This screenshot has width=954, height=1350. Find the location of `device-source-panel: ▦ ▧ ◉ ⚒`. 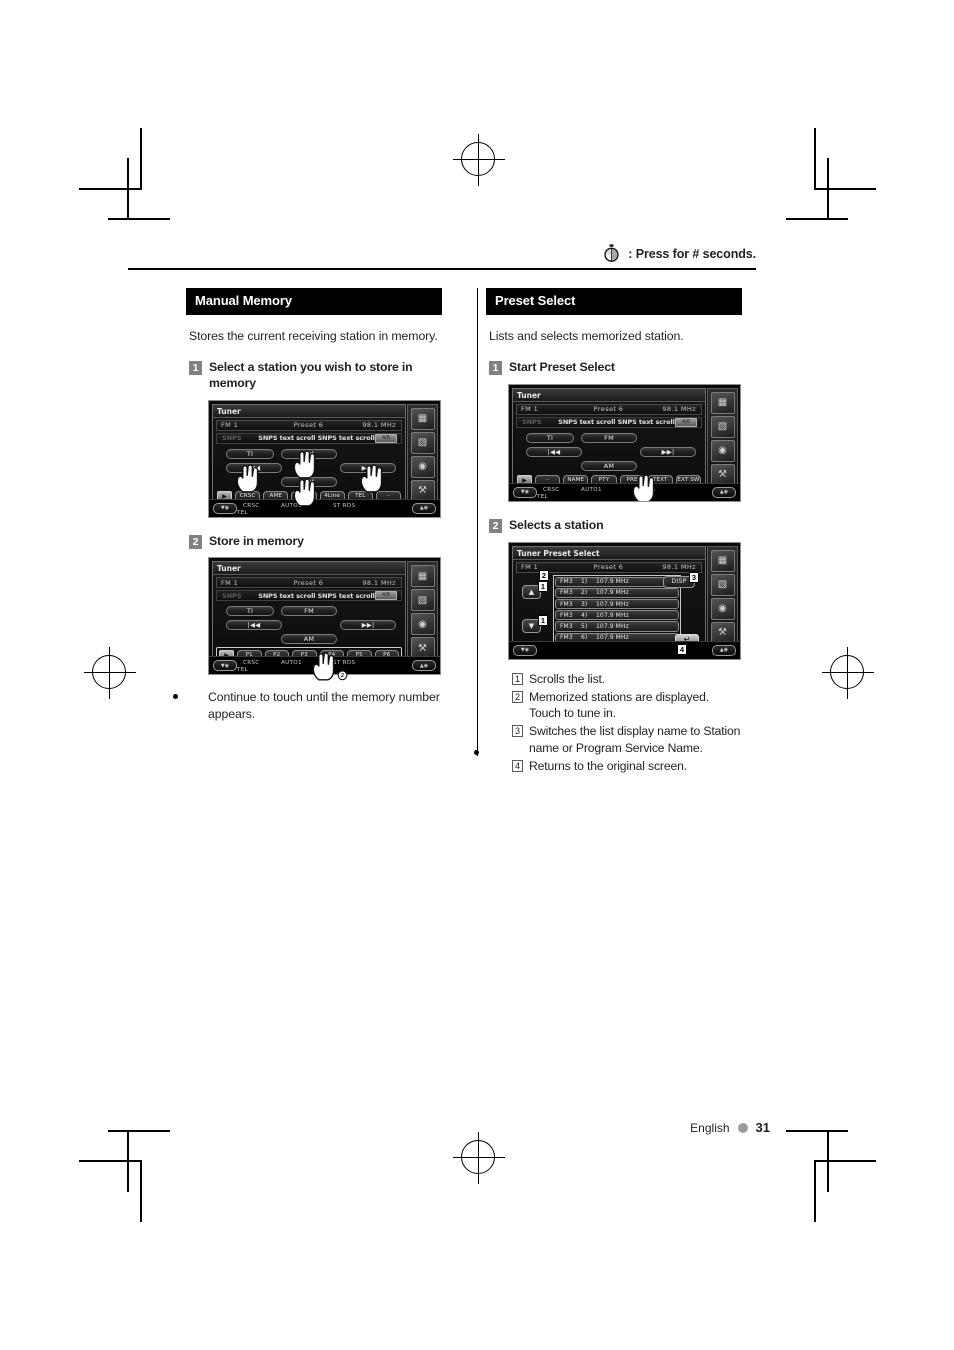

device-source-panel: ▦ ▧ ◉ ⚒ is located at coordinates (422, 456).